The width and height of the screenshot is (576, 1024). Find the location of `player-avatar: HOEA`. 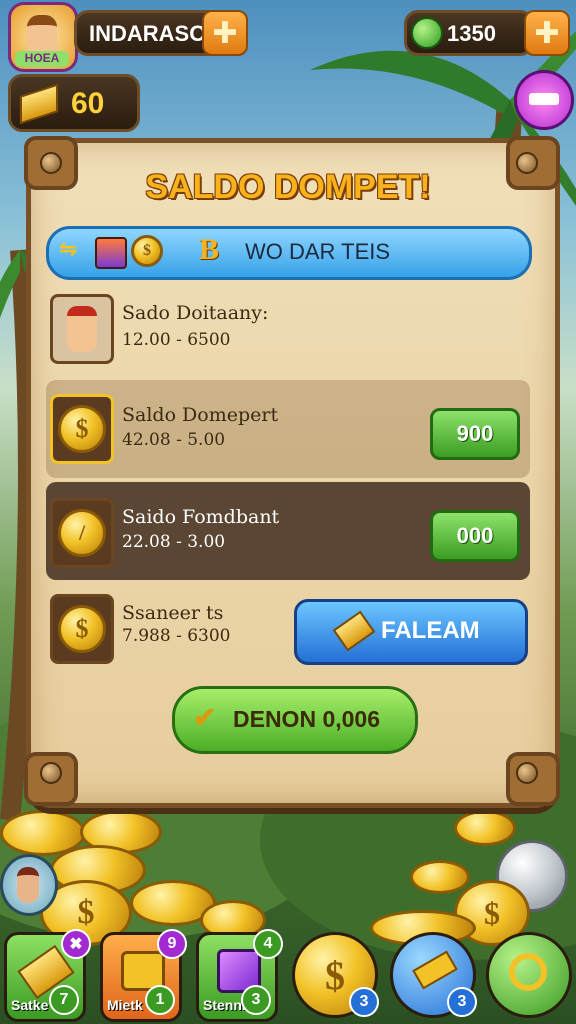

player-avatar: HOEA is located at coordinates (43, 37).